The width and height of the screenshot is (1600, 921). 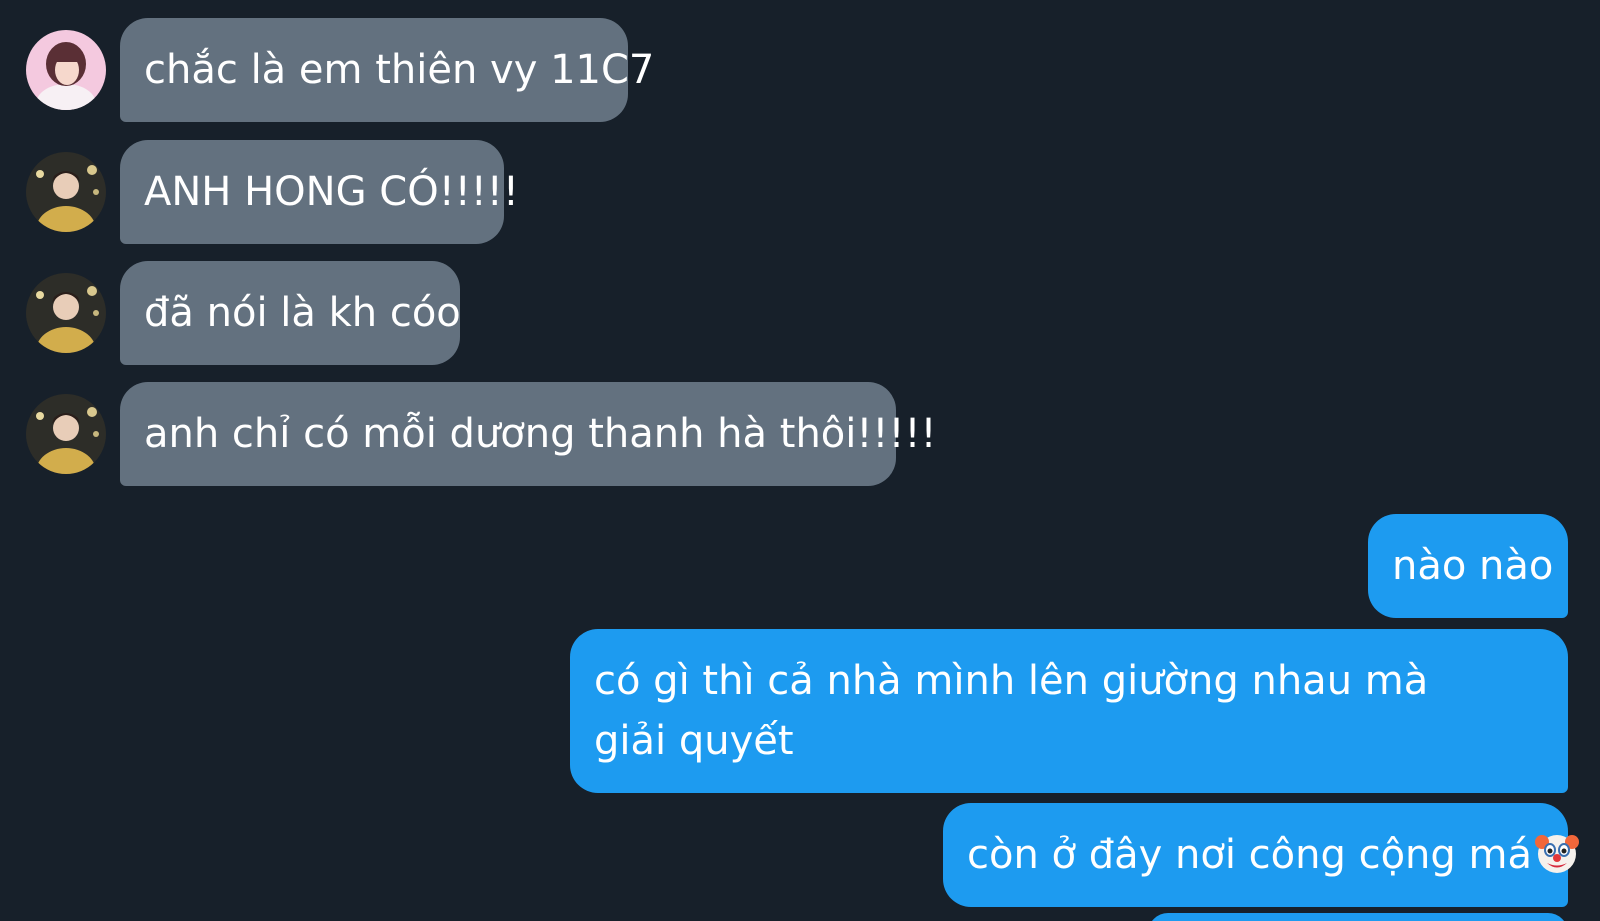 I want to click on message-text: ANH HONG CÓ!!!!!, so click(x=331, y=192).